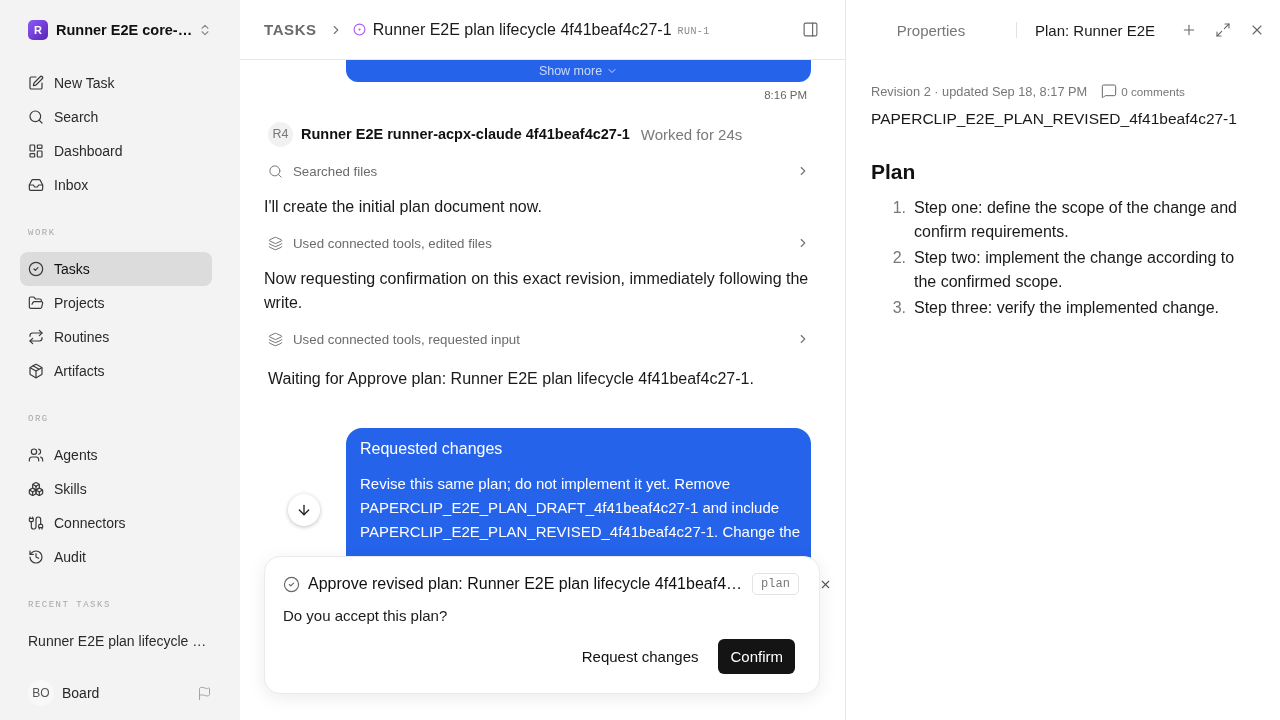 This screenshot has height=720, width=1280. Describe the element at coordinates (578, 71) in the screenshot. I see `show-more-button: Show more` at that location.